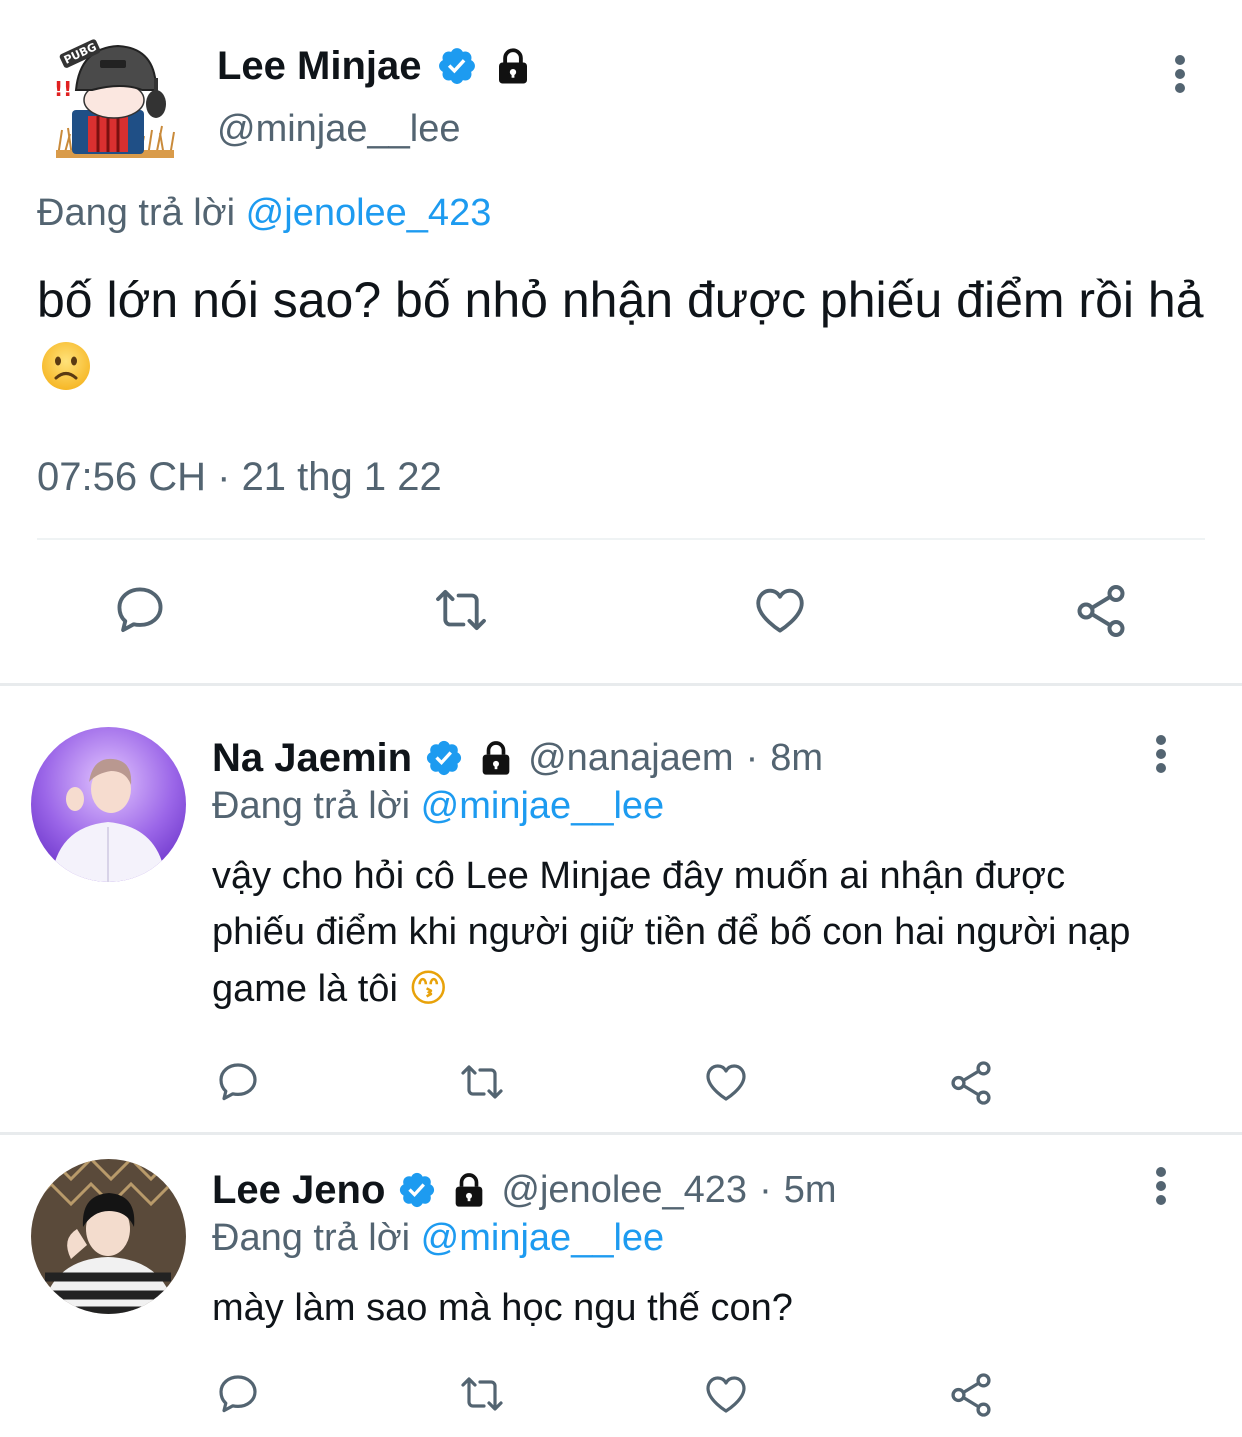  I want to click on reply-emoji: 😙, so click(428, 988).